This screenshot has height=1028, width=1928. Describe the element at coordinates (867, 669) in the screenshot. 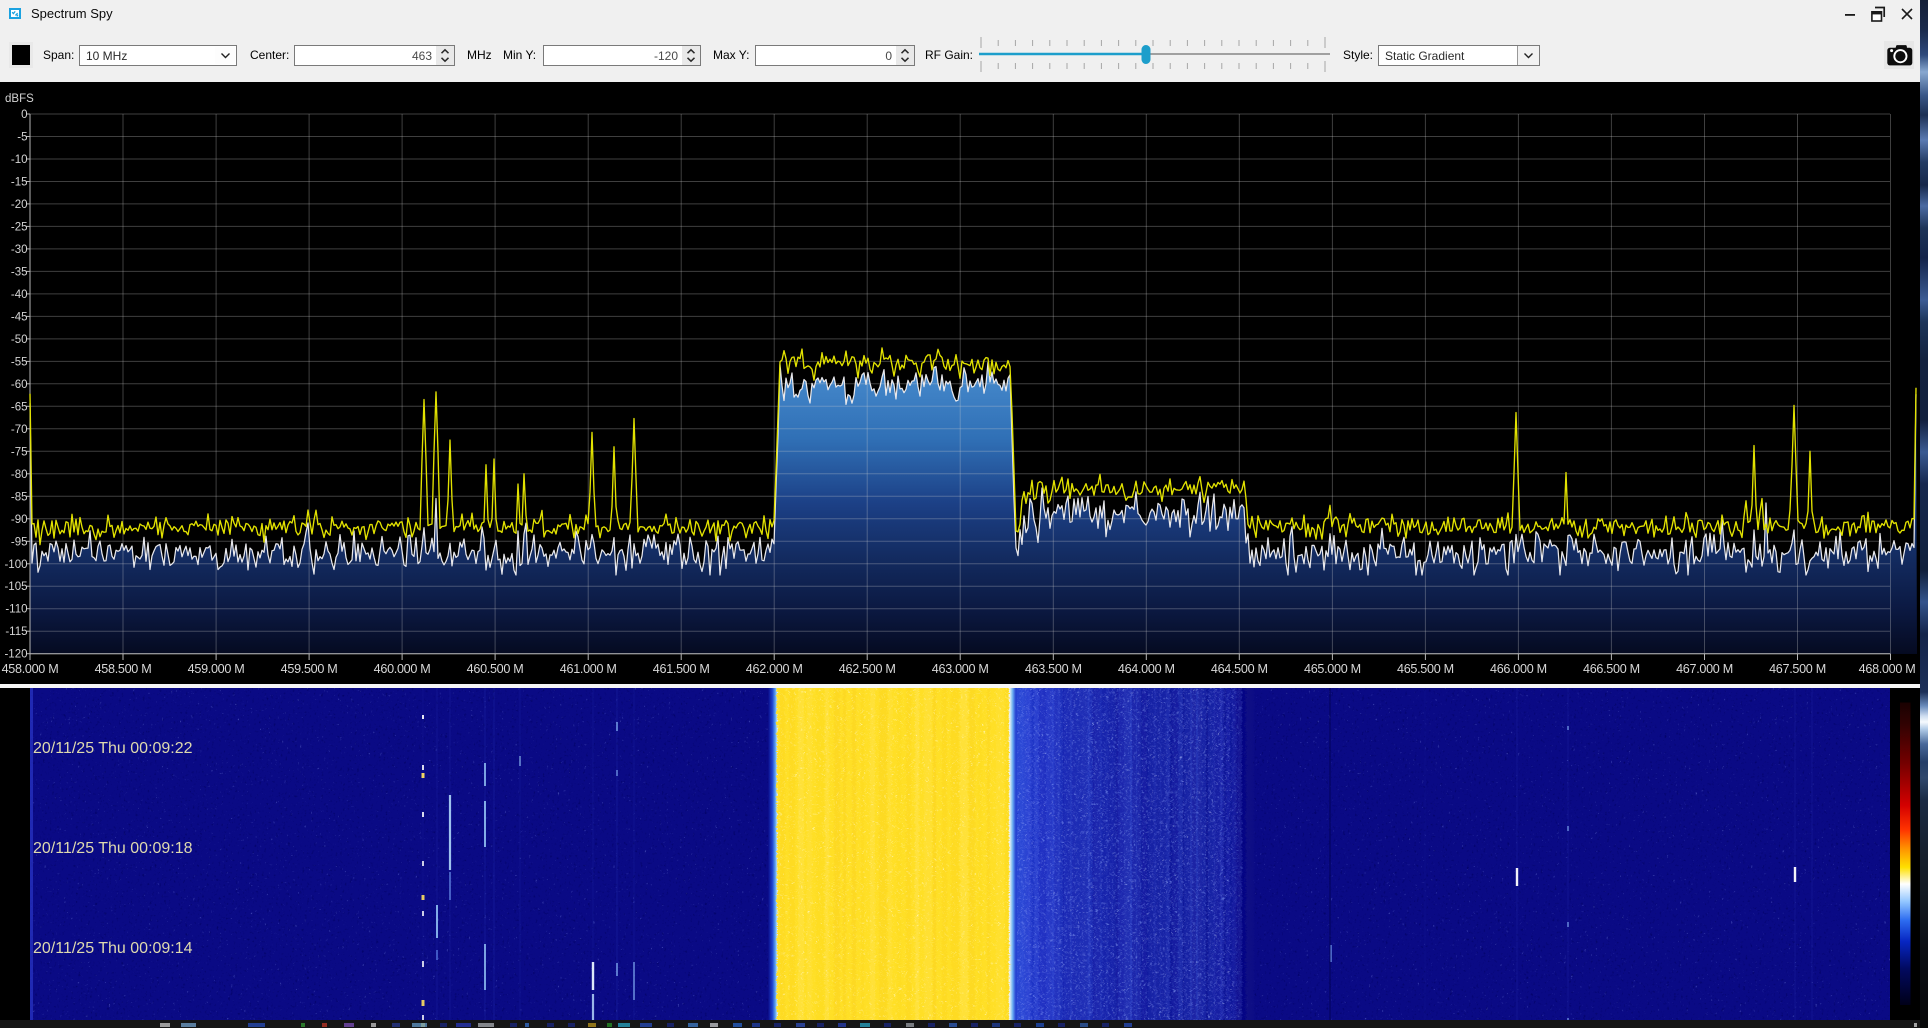

I see `svg-text: 462.500 M` at that location.